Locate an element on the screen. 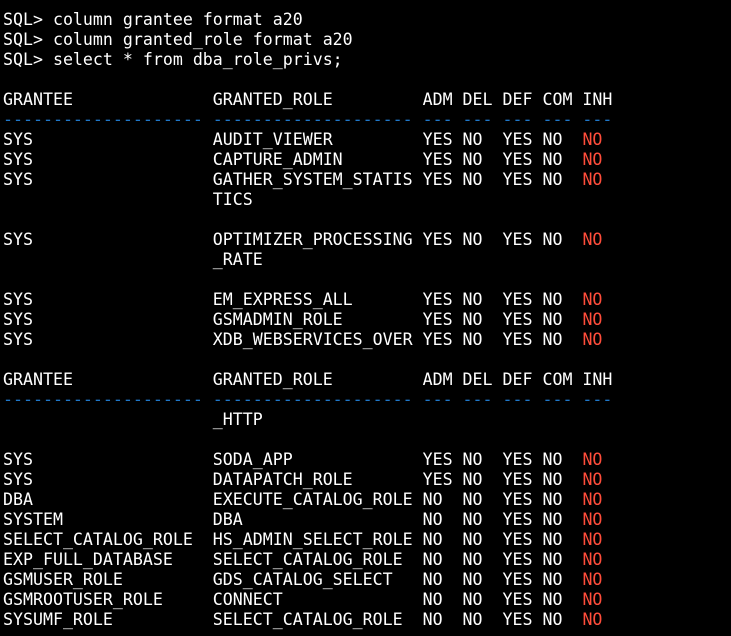 The width and height of the screenshot is (731, 636). result-row: SYS AUDIT_VIEWER YES NO YES NO NO is located at coordinates (366, 140).